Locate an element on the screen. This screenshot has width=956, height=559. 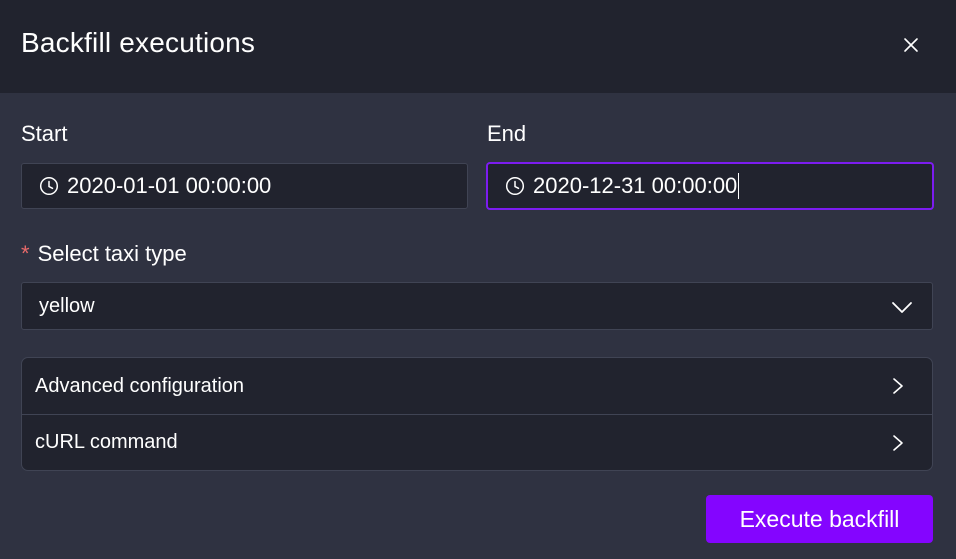
taxi-type-selected-value: yellow is located at coordinates (67, 305).